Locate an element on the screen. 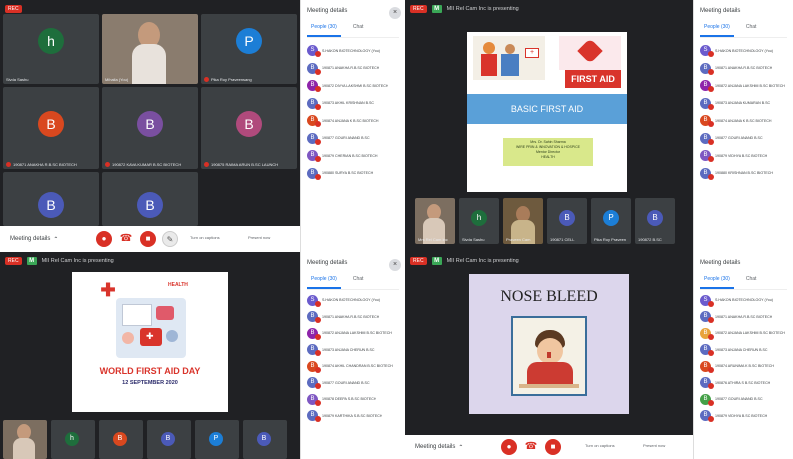  list-item: B 190873 ANJANA KUMARAN B.SC is located at coordinates (745, 104).